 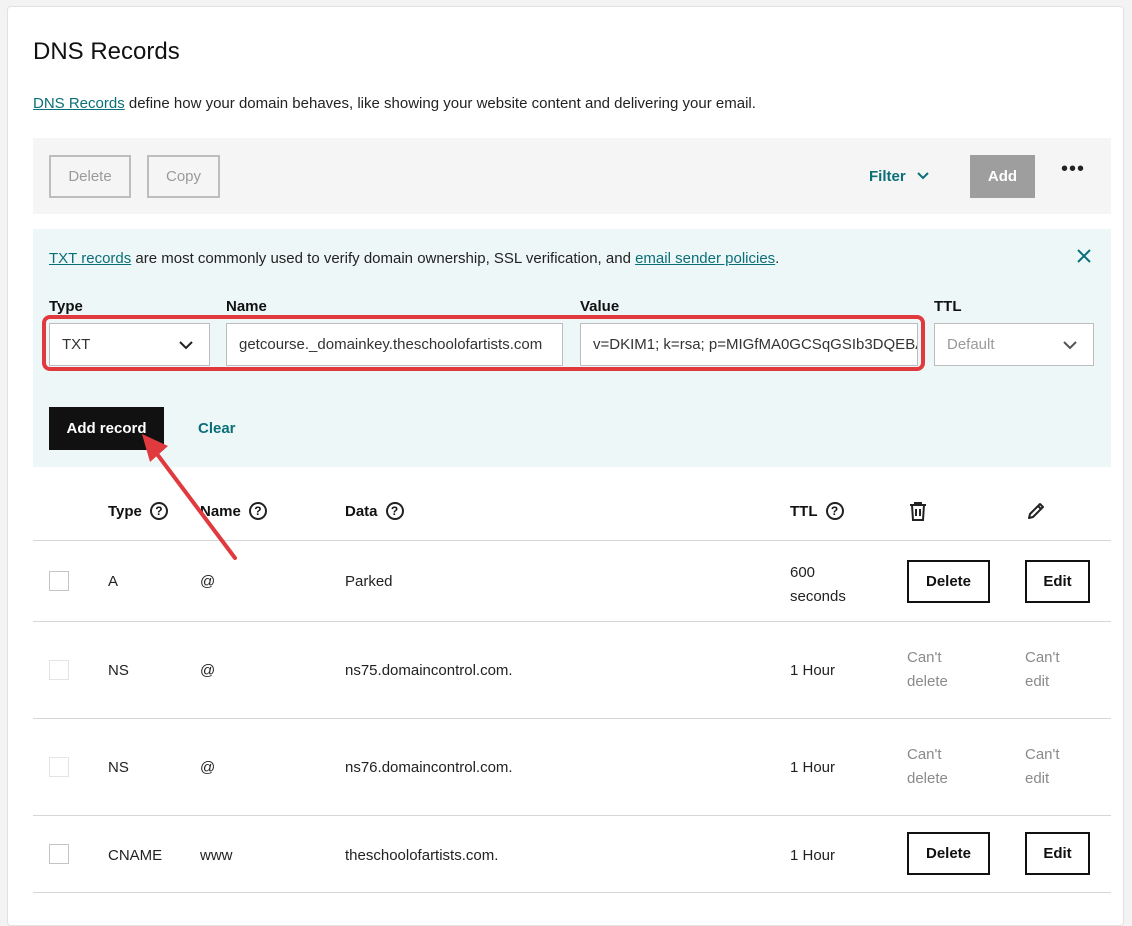 What do you see at coordinates (429, 670) in the screenshot?
I see `row-data: ns75.domaincontrol.com.` at bounding box center [429, 670].